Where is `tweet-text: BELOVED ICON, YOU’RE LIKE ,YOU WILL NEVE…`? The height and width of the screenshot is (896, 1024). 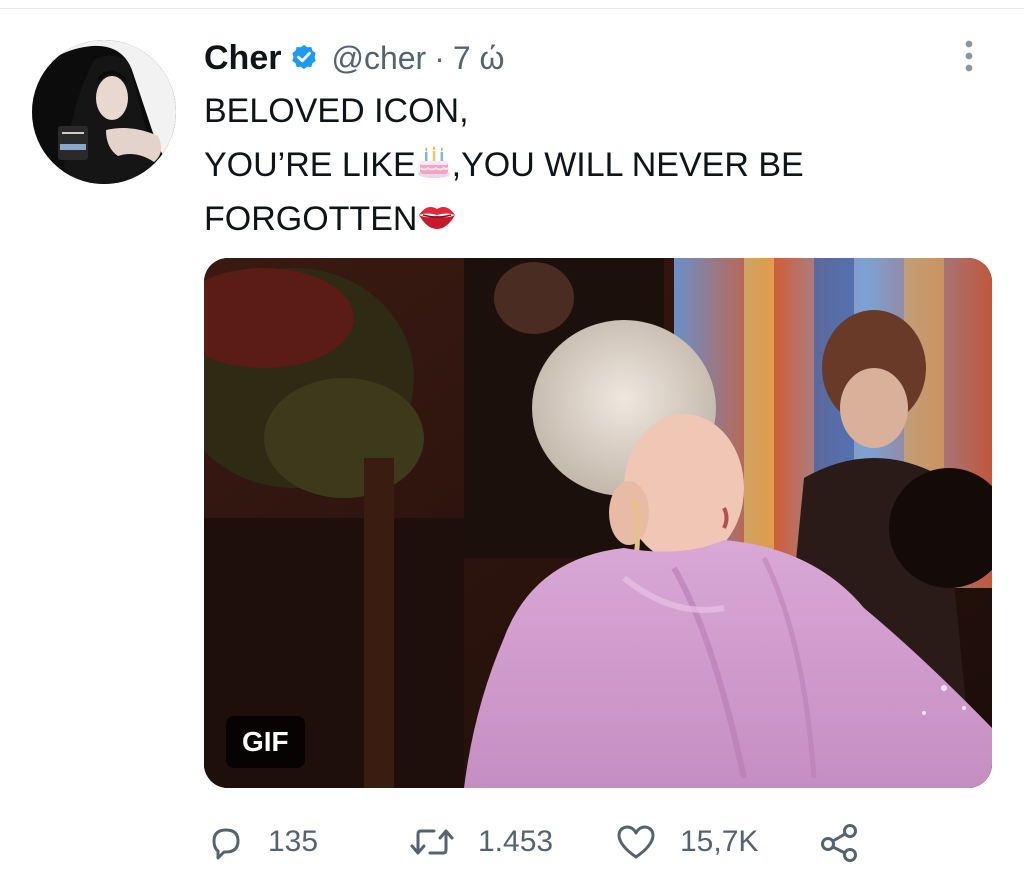
tweet-text: BELOVED ICON, YOU’RE LIKE ,YOU WILL NEVE… is located at coordinates (594, 165).